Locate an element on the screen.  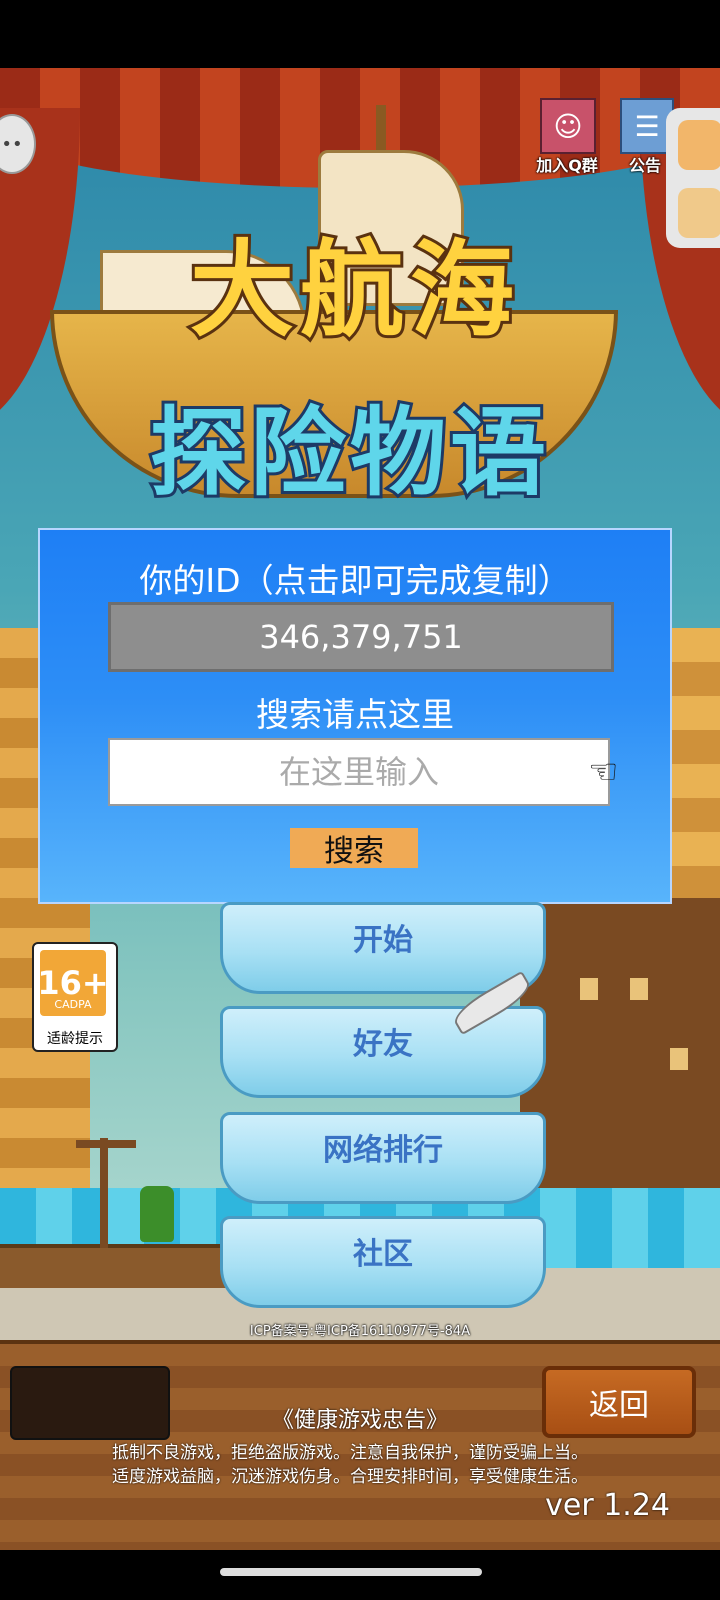
health-advice-line1: 抵制不良游戏，拒绝盗版游戏。注意自我保护，谨防受骗上当。 is located at coordinates (350, 1453).